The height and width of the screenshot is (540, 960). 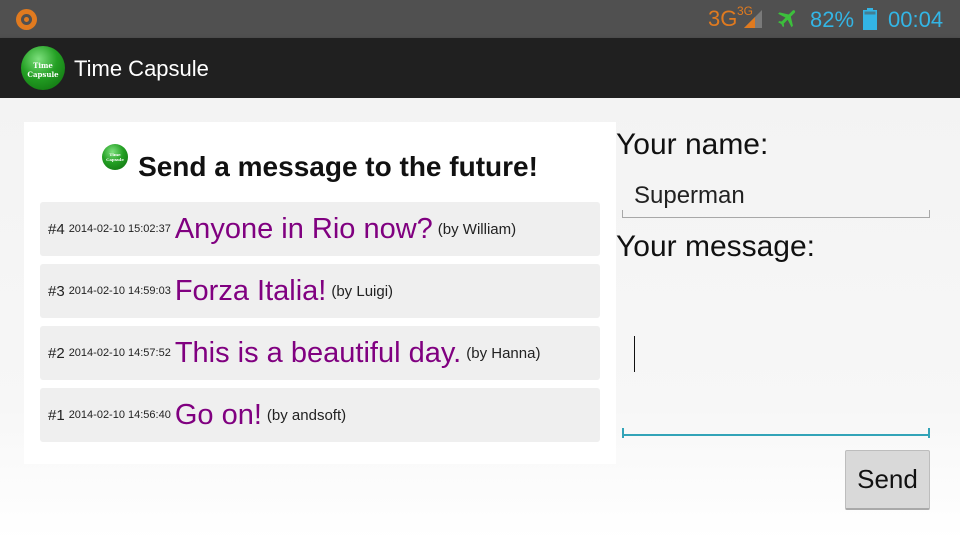 I want to click on status-bar: 3G 3G 82% 00:04, so click(x=480, y=19).